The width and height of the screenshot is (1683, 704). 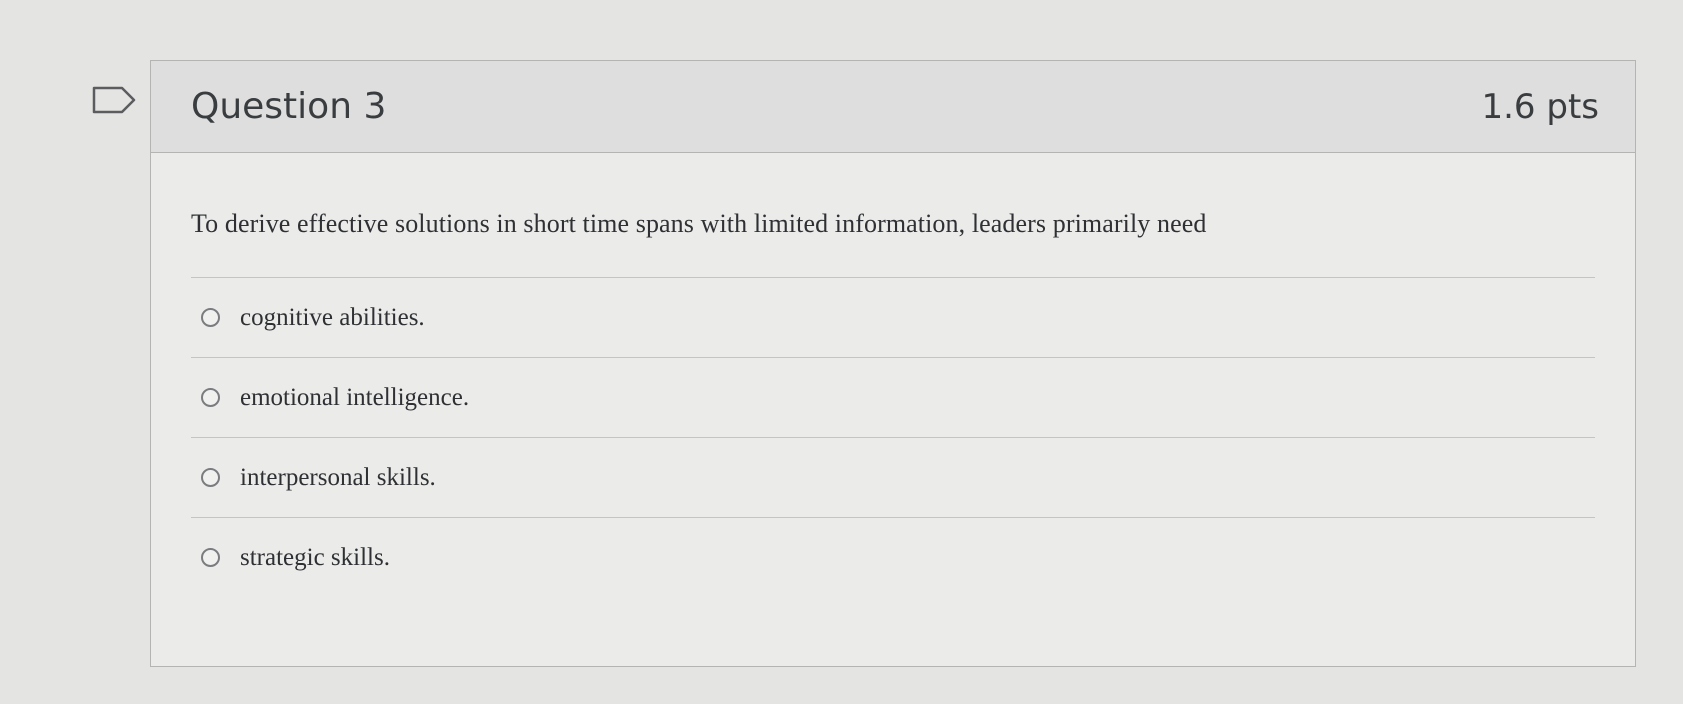 What do you see at coordinates (893, 477) in the screenshot?
I see `answer-option: interpersonal skills.` at bounding box center [893, 477].